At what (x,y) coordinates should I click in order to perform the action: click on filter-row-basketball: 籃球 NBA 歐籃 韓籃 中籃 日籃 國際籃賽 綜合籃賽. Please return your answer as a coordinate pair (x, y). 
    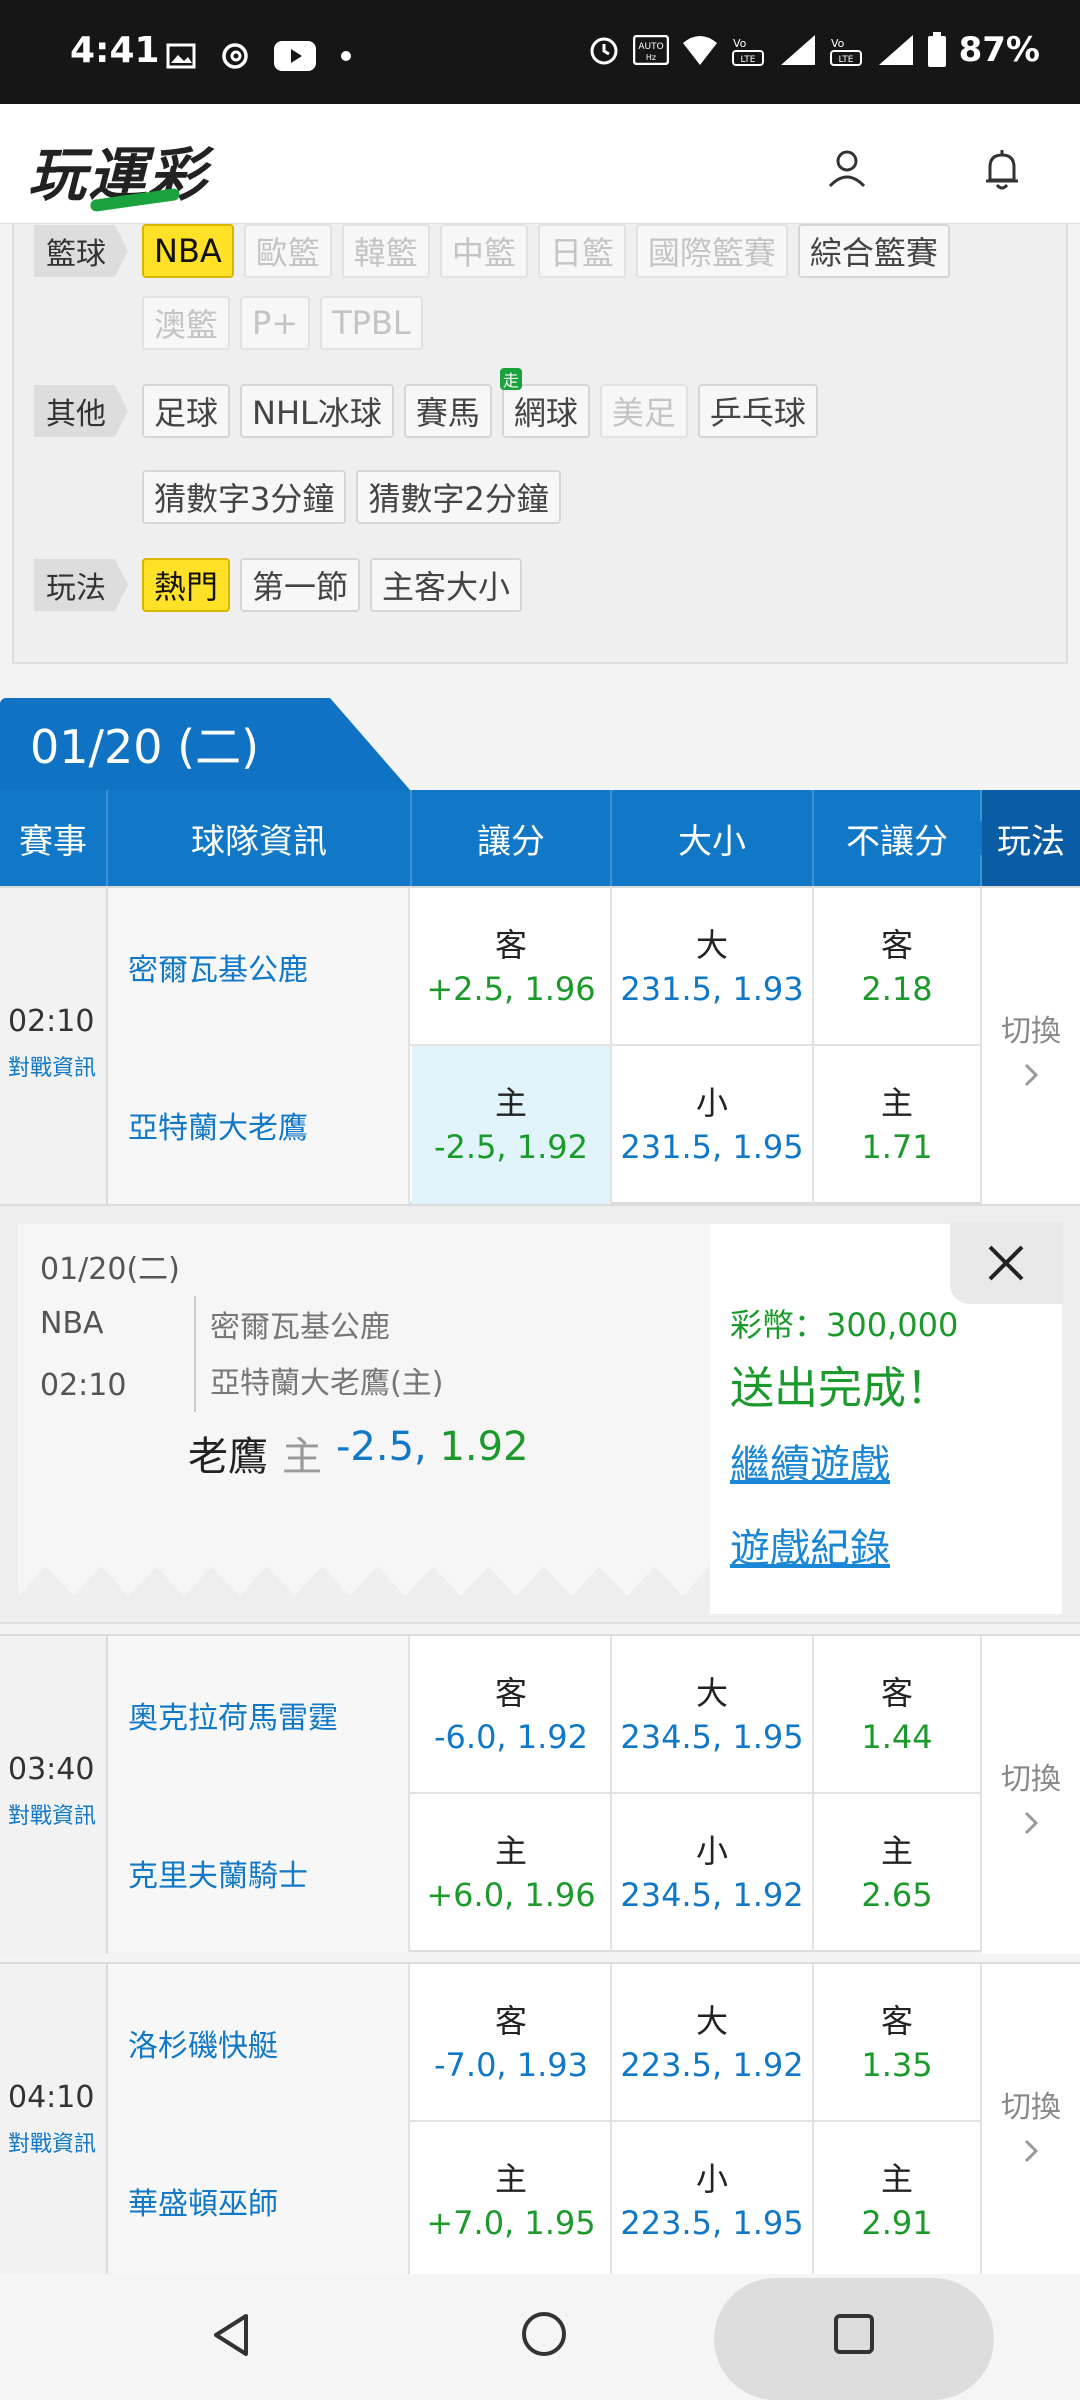
    Looking at the image, I should click on (482, 251).